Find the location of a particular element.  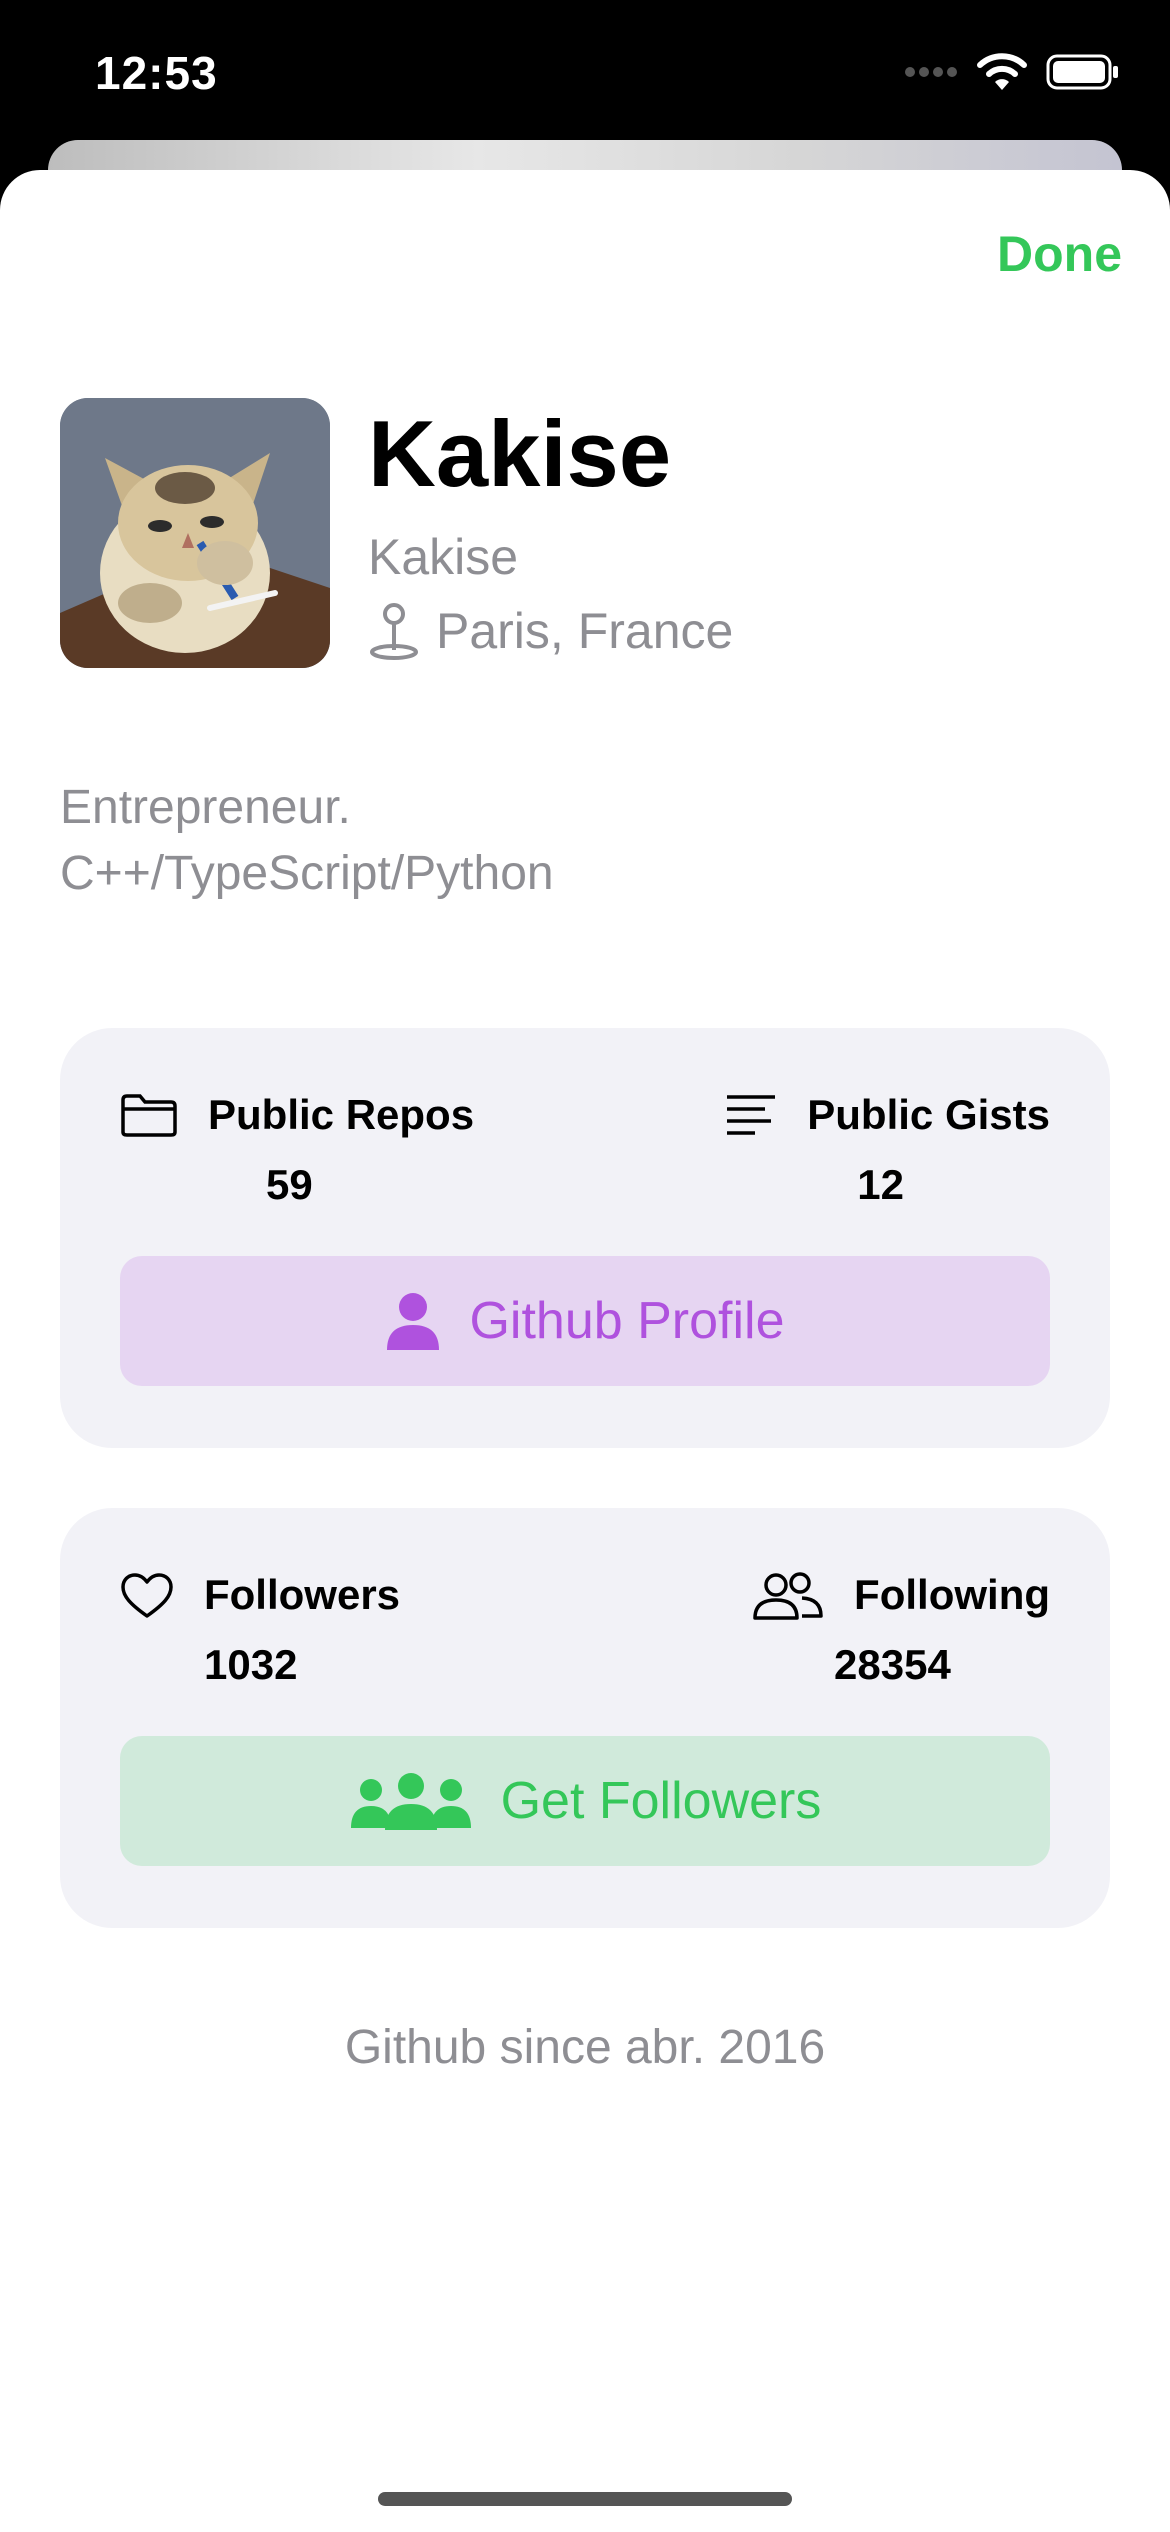

public-gists-value: 12 is located at coordinates (880, 1184).